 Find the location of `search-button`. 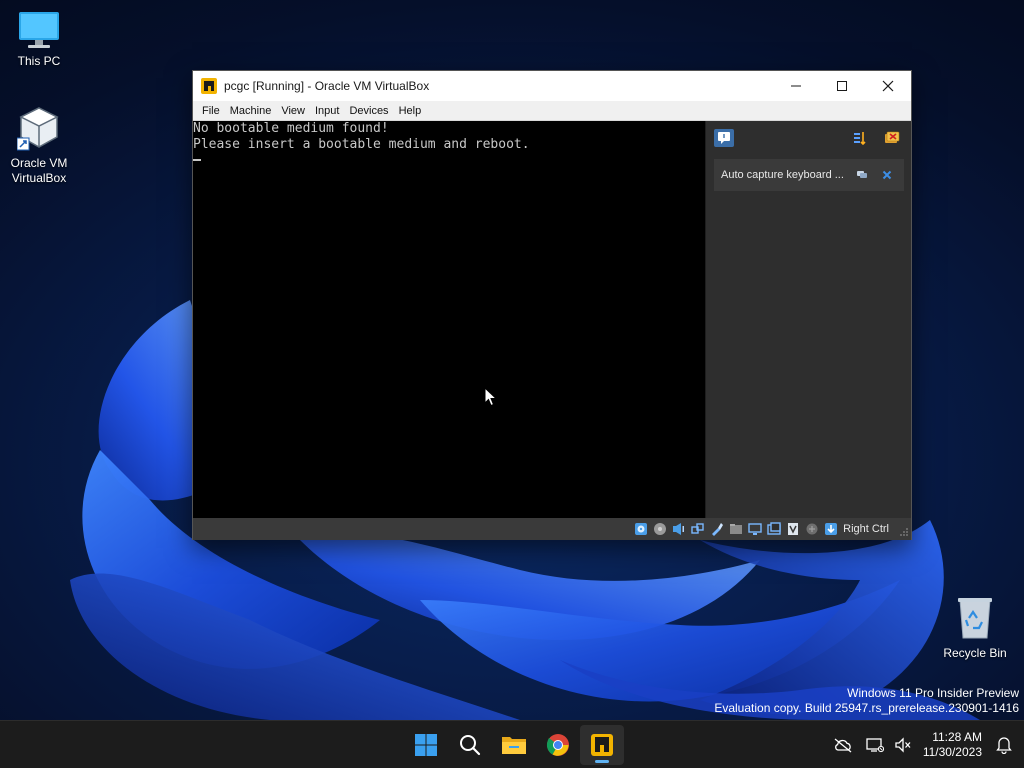

search-button is located at coordinates (470, 745).